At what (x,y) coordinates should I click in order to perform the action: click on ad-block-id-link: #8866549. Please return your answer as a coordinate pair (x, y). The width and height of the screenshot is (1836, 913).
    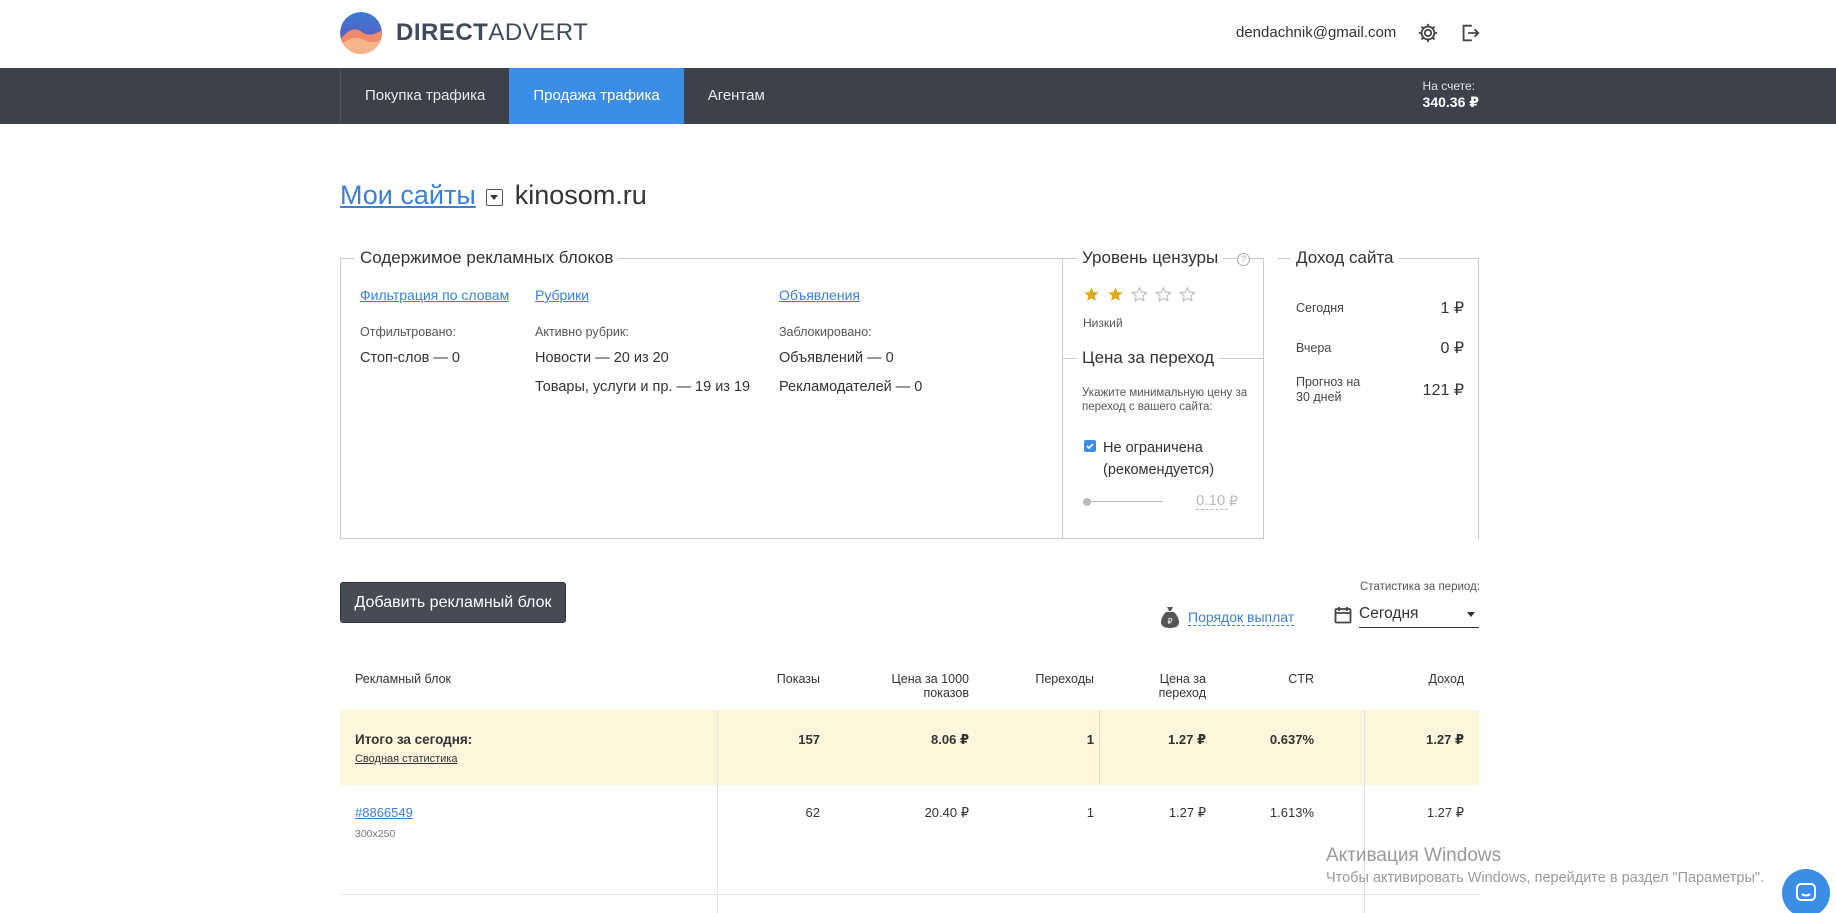
    Looking at the image, I should click on (384, 812).